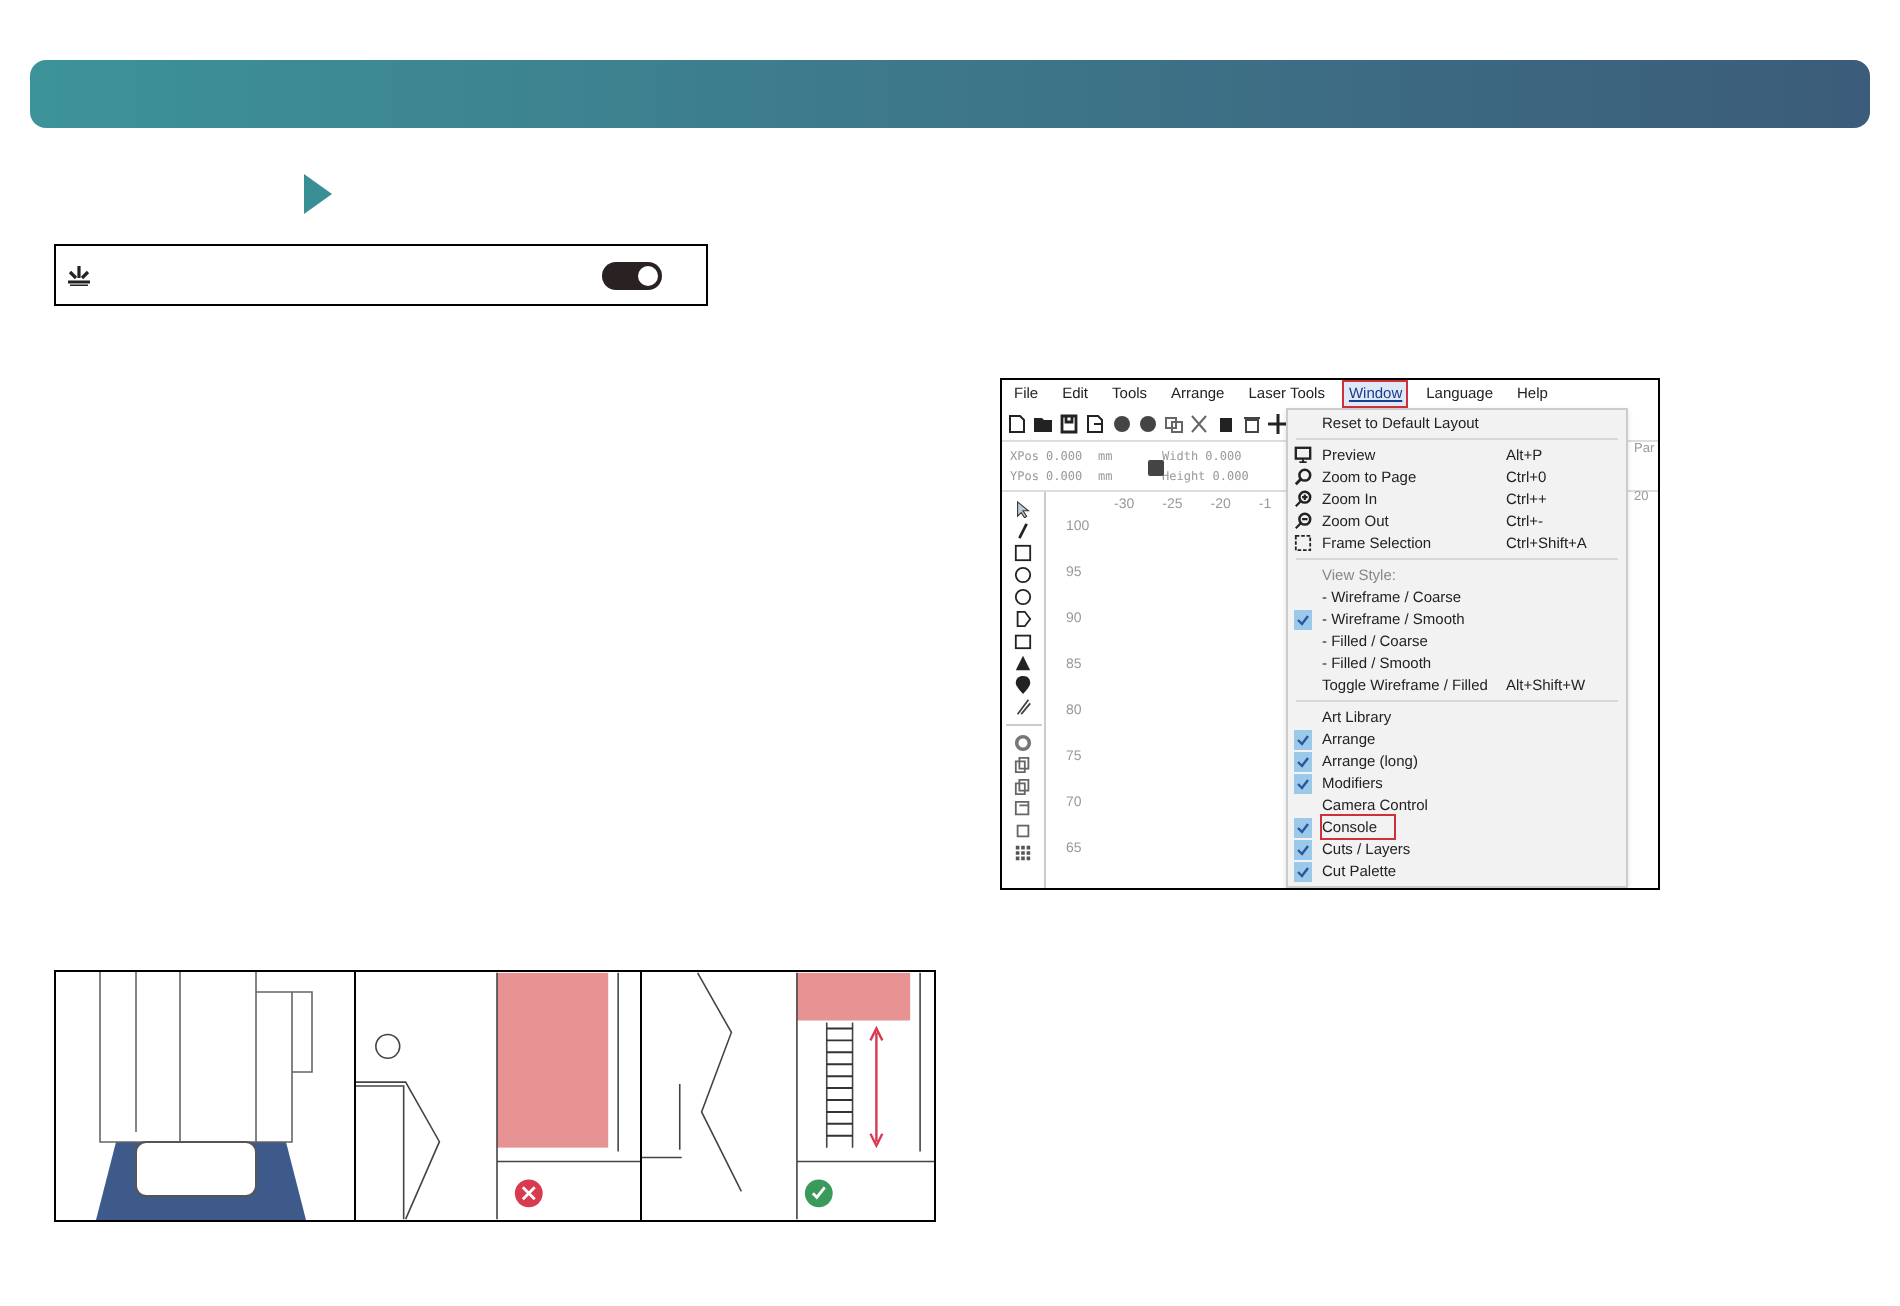  I want to click on ellipse-icon, so click(1023, 575).